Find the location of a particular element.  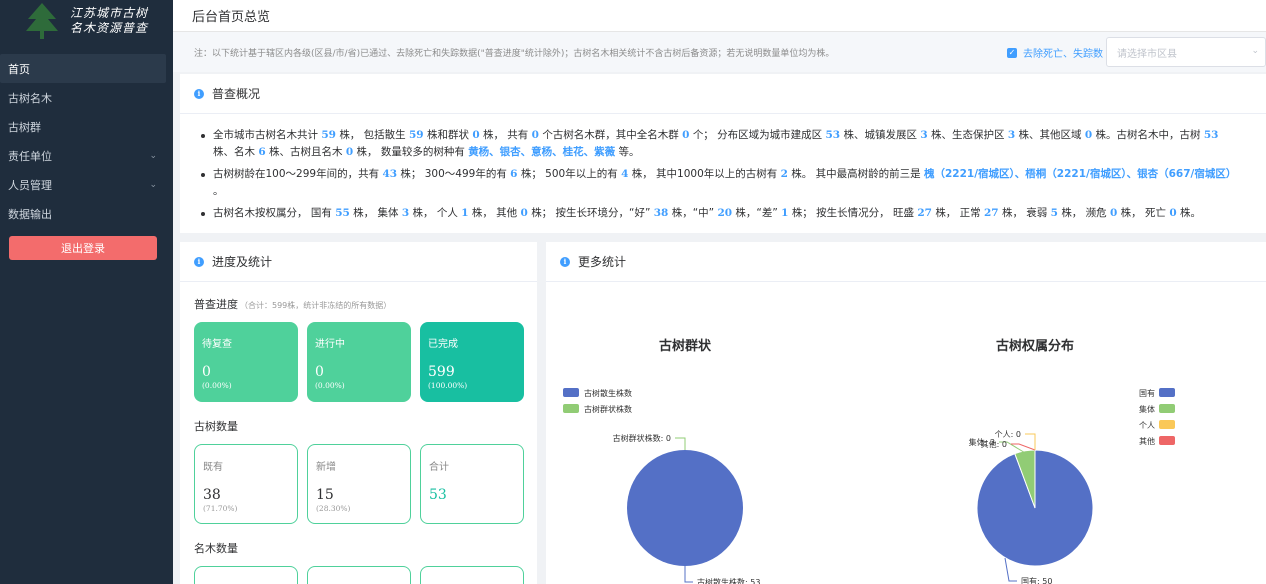

legend-label: 个人 is located at coordinates (1147, 425).